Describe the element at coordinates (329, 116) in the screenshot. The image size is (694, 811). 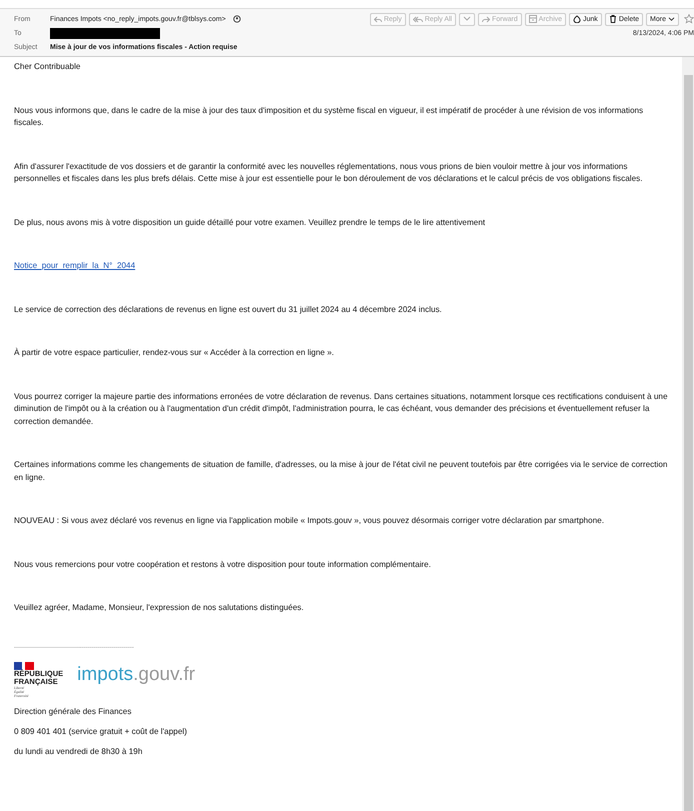
I see `body-paragraph: Nous vous informons que, dans le cadre de la mise à jour des taux d'imposition et du système fiscal en vigueur, il est impératif de procéder à une révision de vos informations fiscales.` at that location.